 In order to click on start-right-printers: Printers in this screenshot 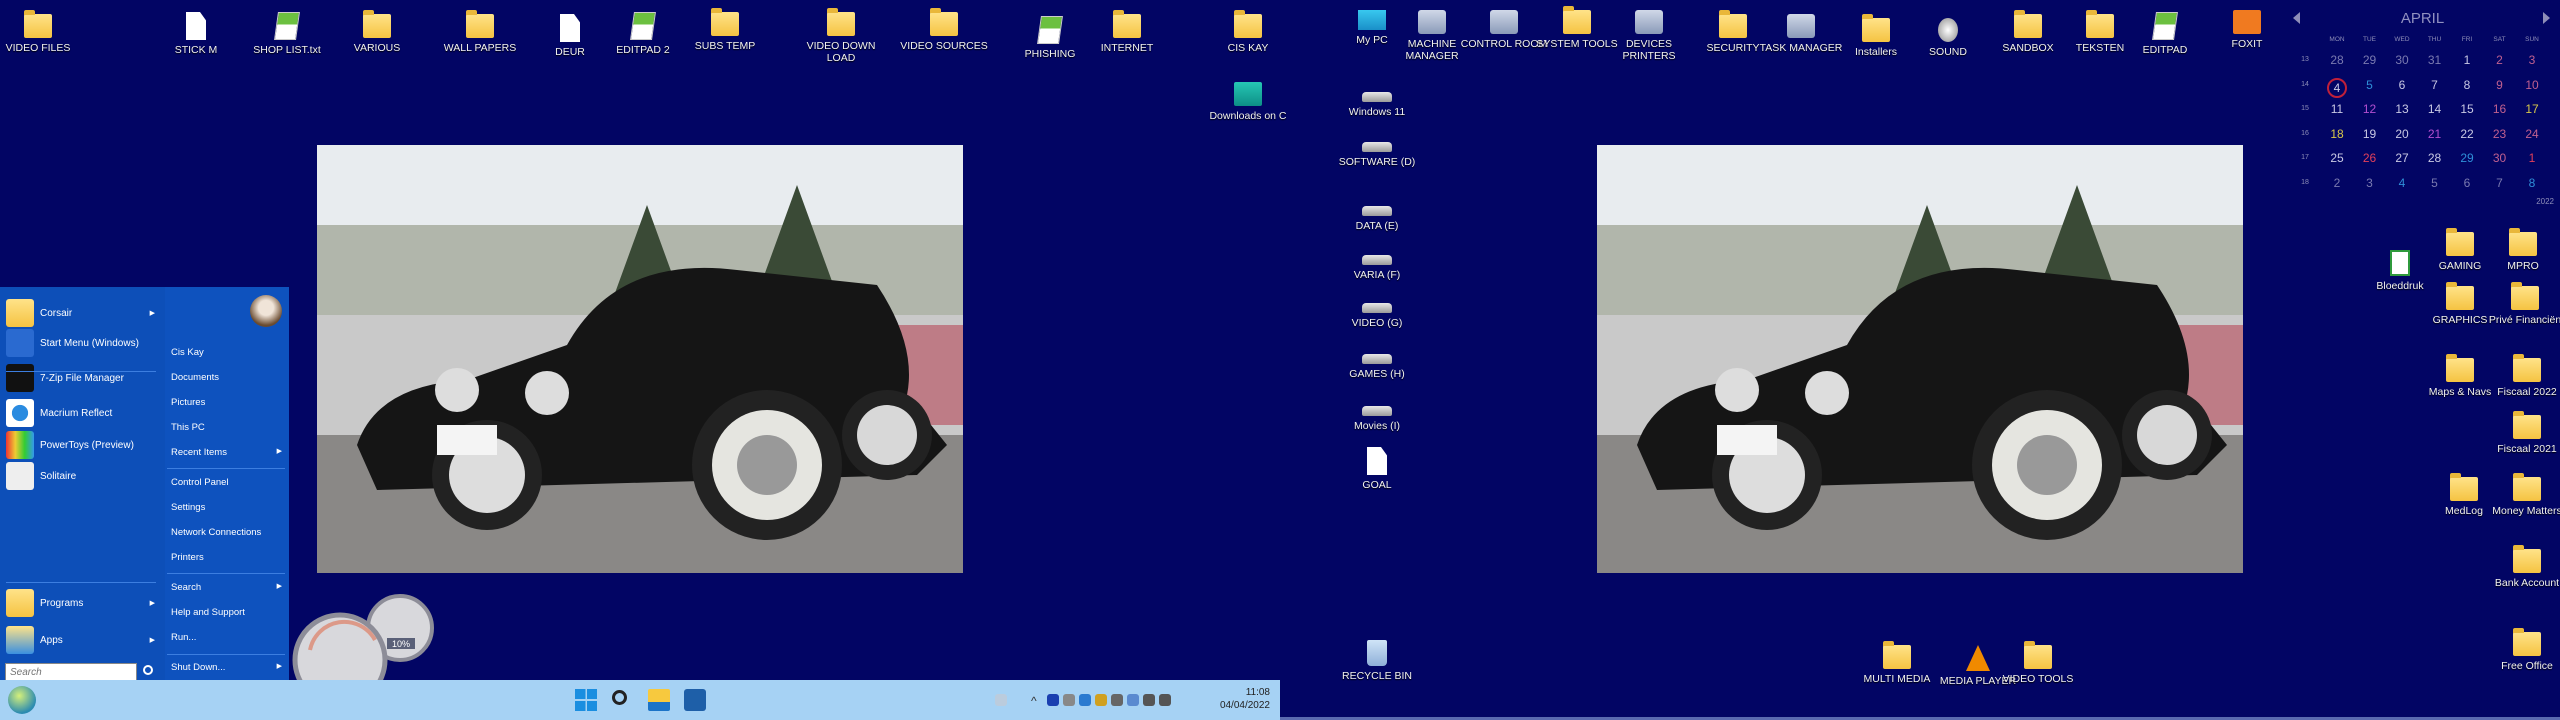, I will do `click(228, 557)`.